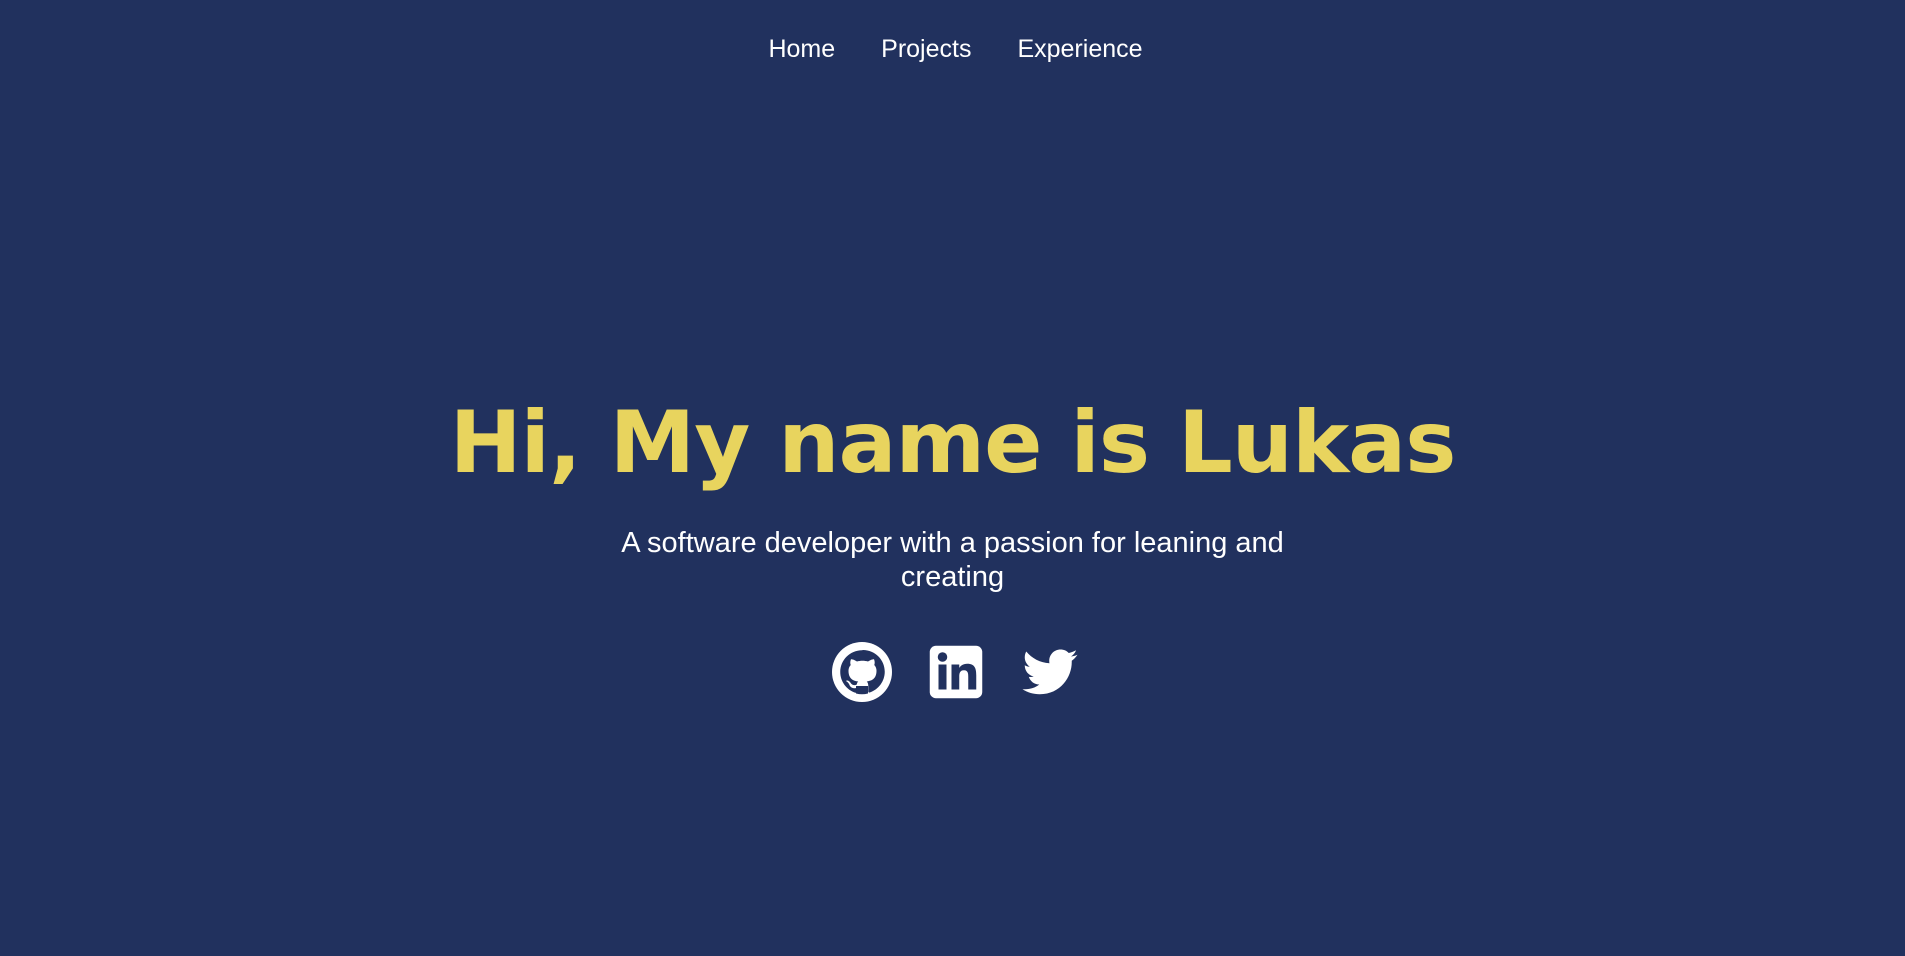 The height and width of the screenshot is (956, 1905). I want to click on linkedin-icon, so click(955, 672).